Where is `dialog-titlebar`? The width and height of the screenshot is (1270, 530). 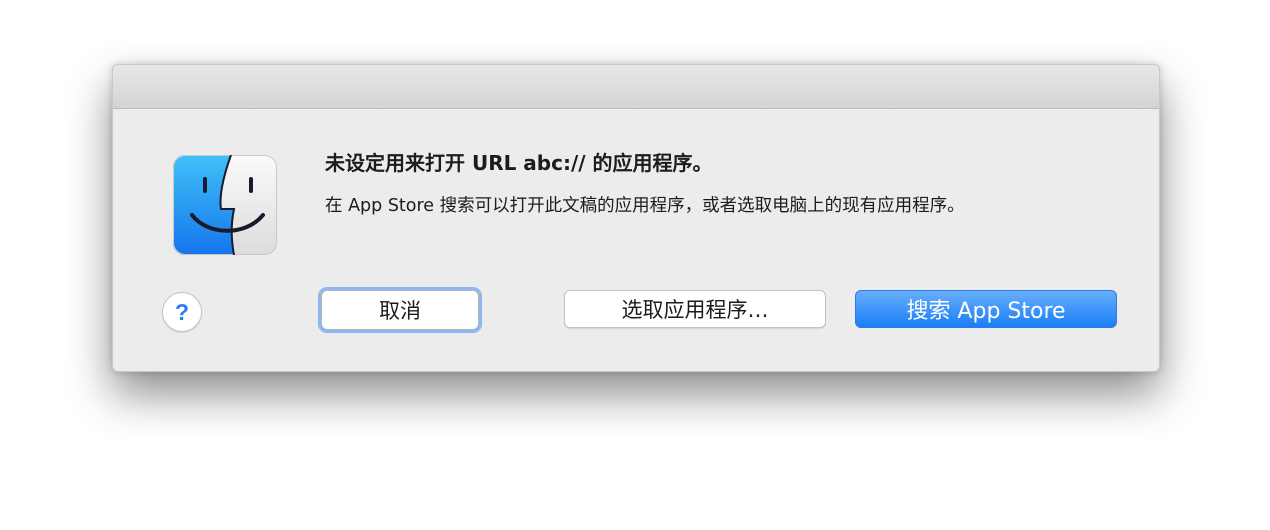 dialog-titlebar is located at coordinates (636, 87).